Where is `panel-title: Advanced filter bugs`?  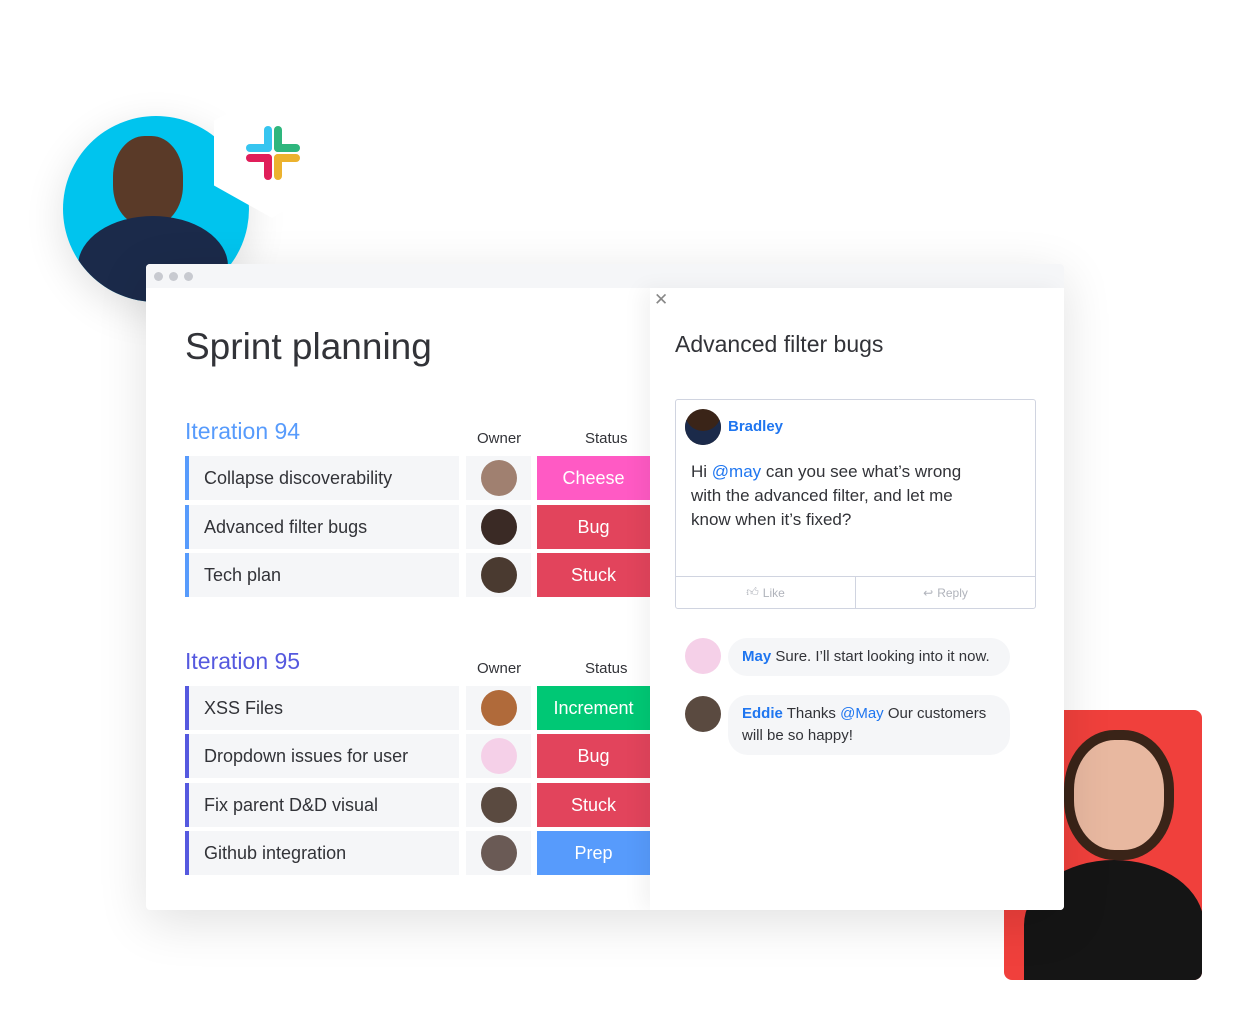 panel-title: Advanced filter bugs is located at coordinates (779, 344).